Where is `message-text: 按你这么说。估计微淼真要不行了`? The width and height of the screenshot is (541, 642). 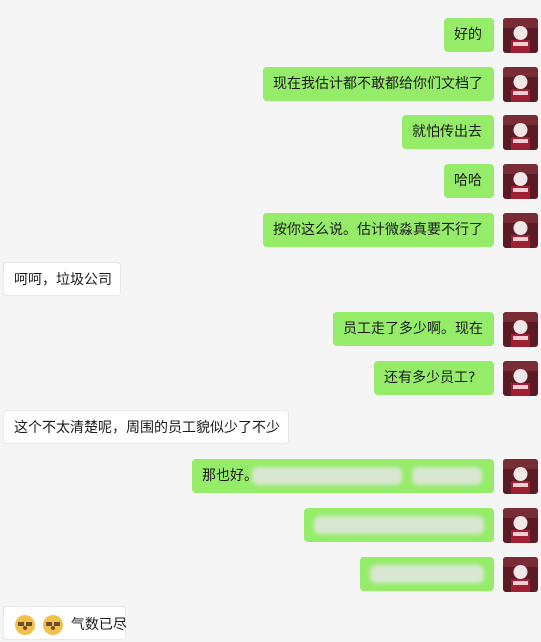
message-text: 按你这么说。估计微淼真要不行了 is located at coordinates (378, 230).